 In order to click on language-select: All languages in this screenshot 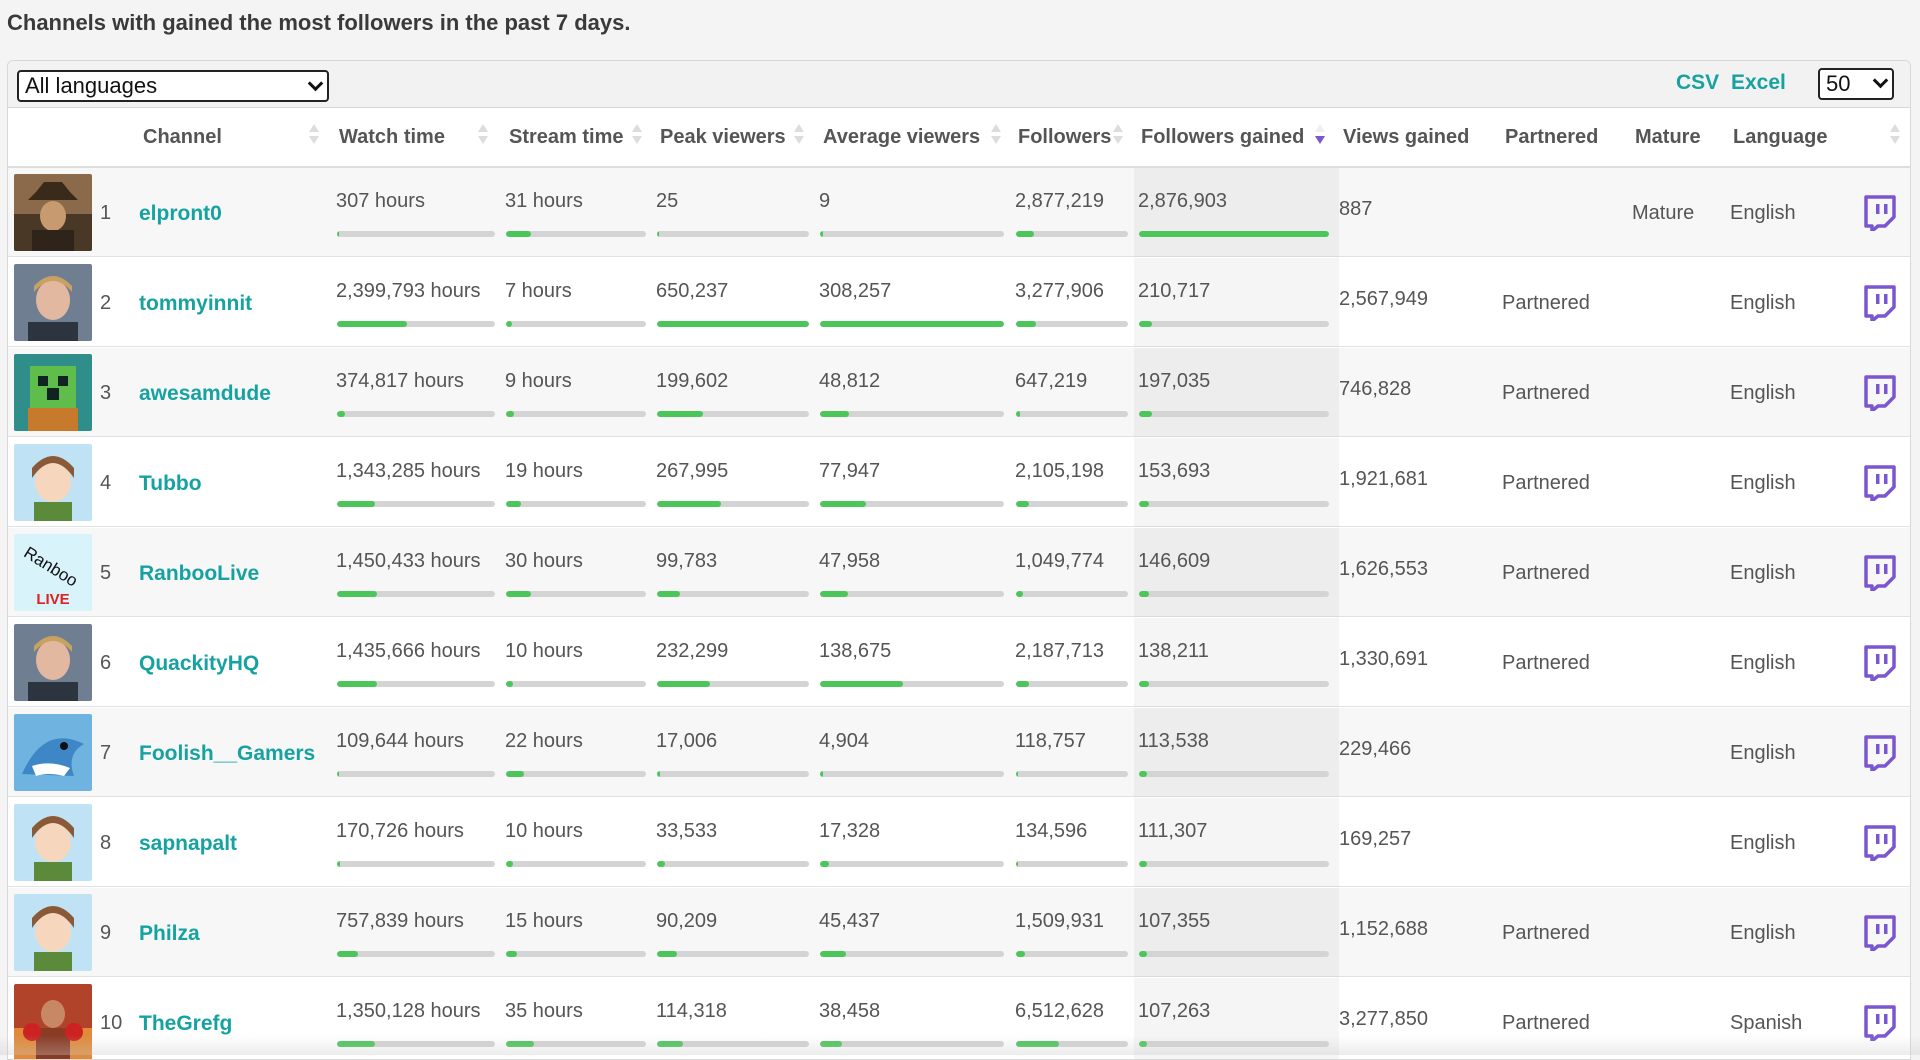, I will do `click(173, 86)`.